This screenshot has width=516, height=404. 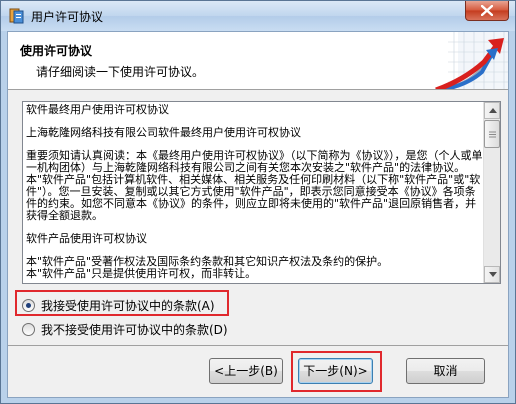 I want to click on accept-radio-button, so click(x=28, y=305).